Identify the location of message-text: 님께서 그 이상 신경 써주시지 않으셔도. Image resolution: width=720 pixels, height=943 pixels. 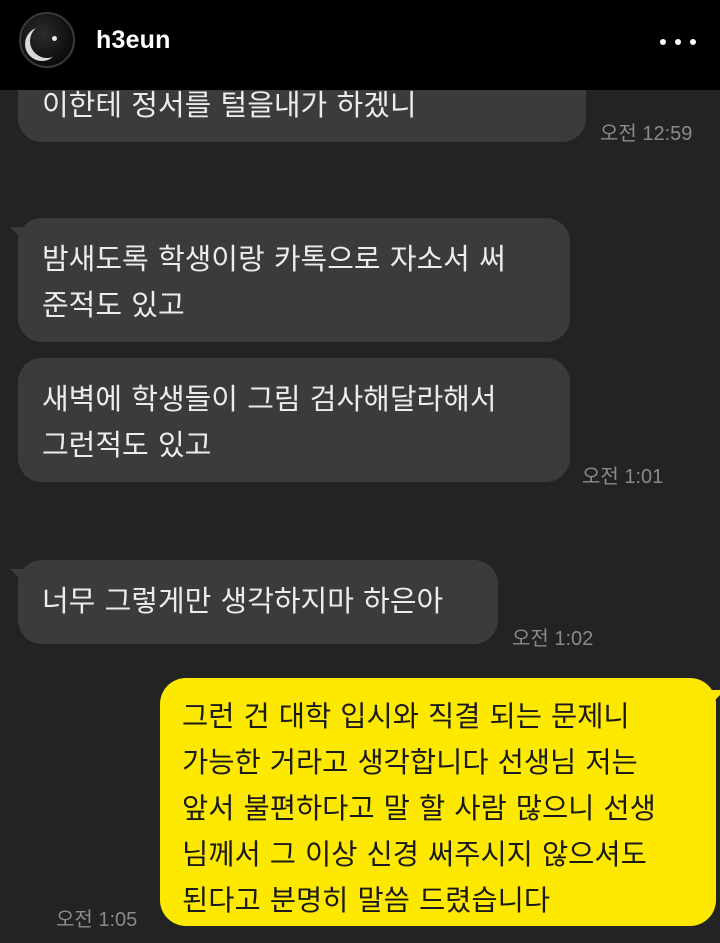
(414, 854).